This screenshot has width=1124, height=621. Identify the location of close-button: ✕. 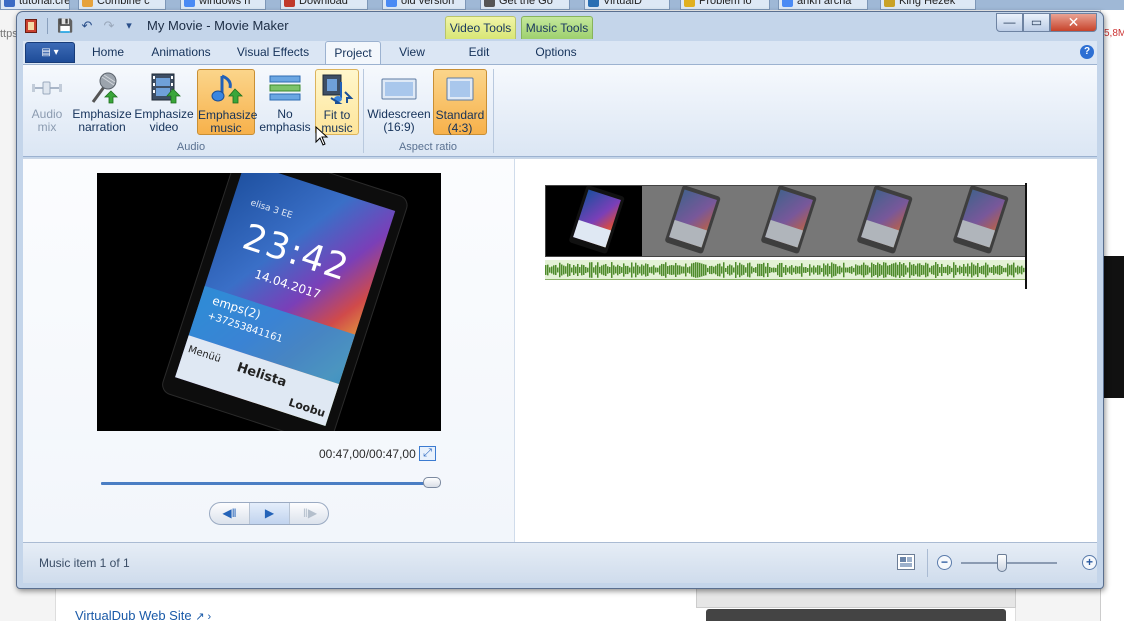
(1073, 22).